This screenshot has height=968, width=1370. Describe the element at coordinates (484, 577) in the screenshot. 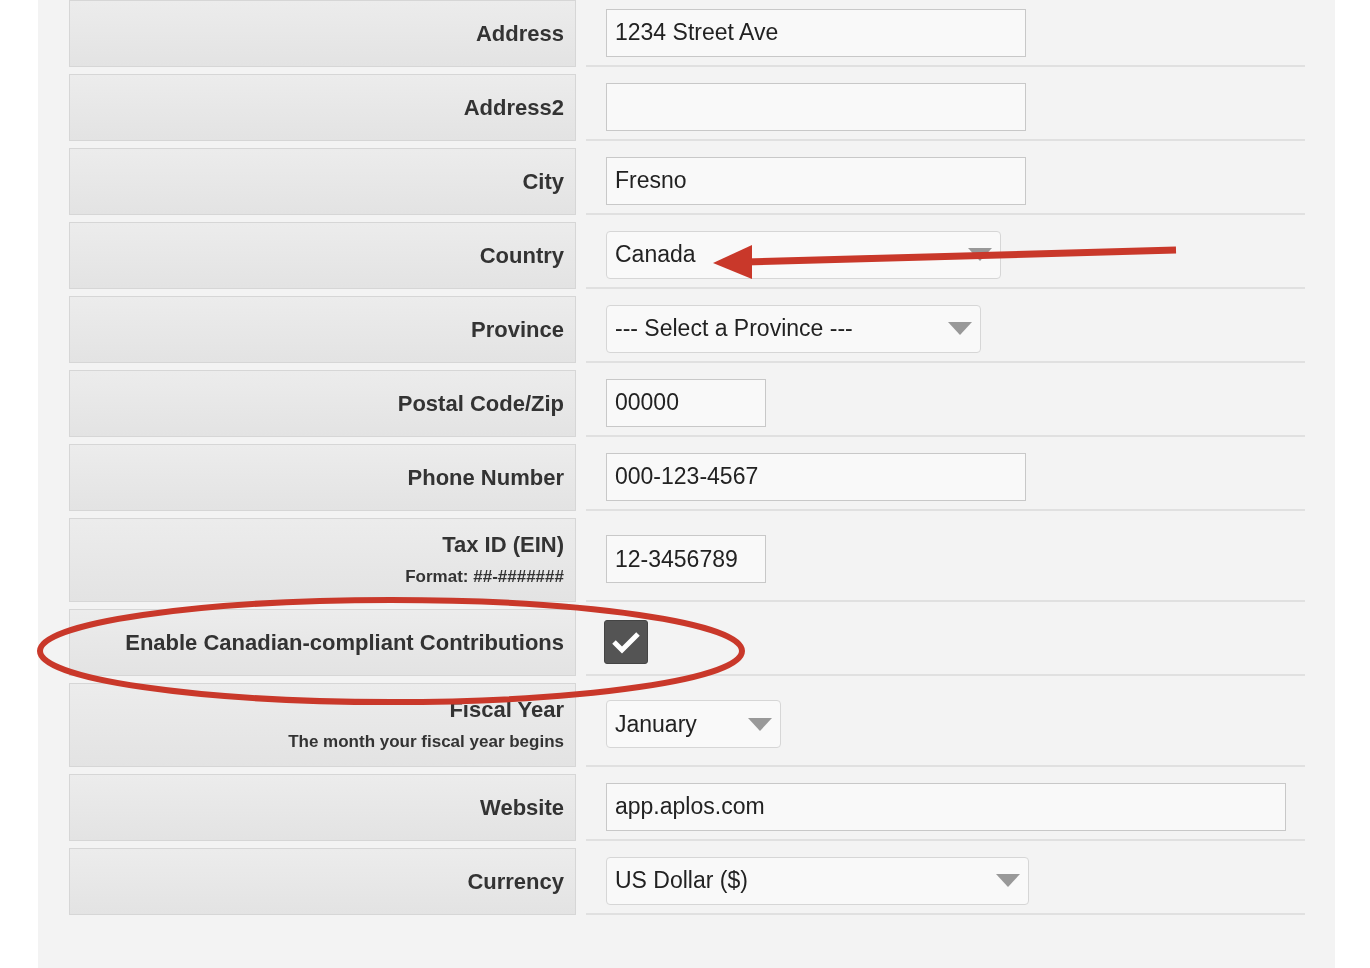

I see `hint-text: Format: ##-#######` at that location.